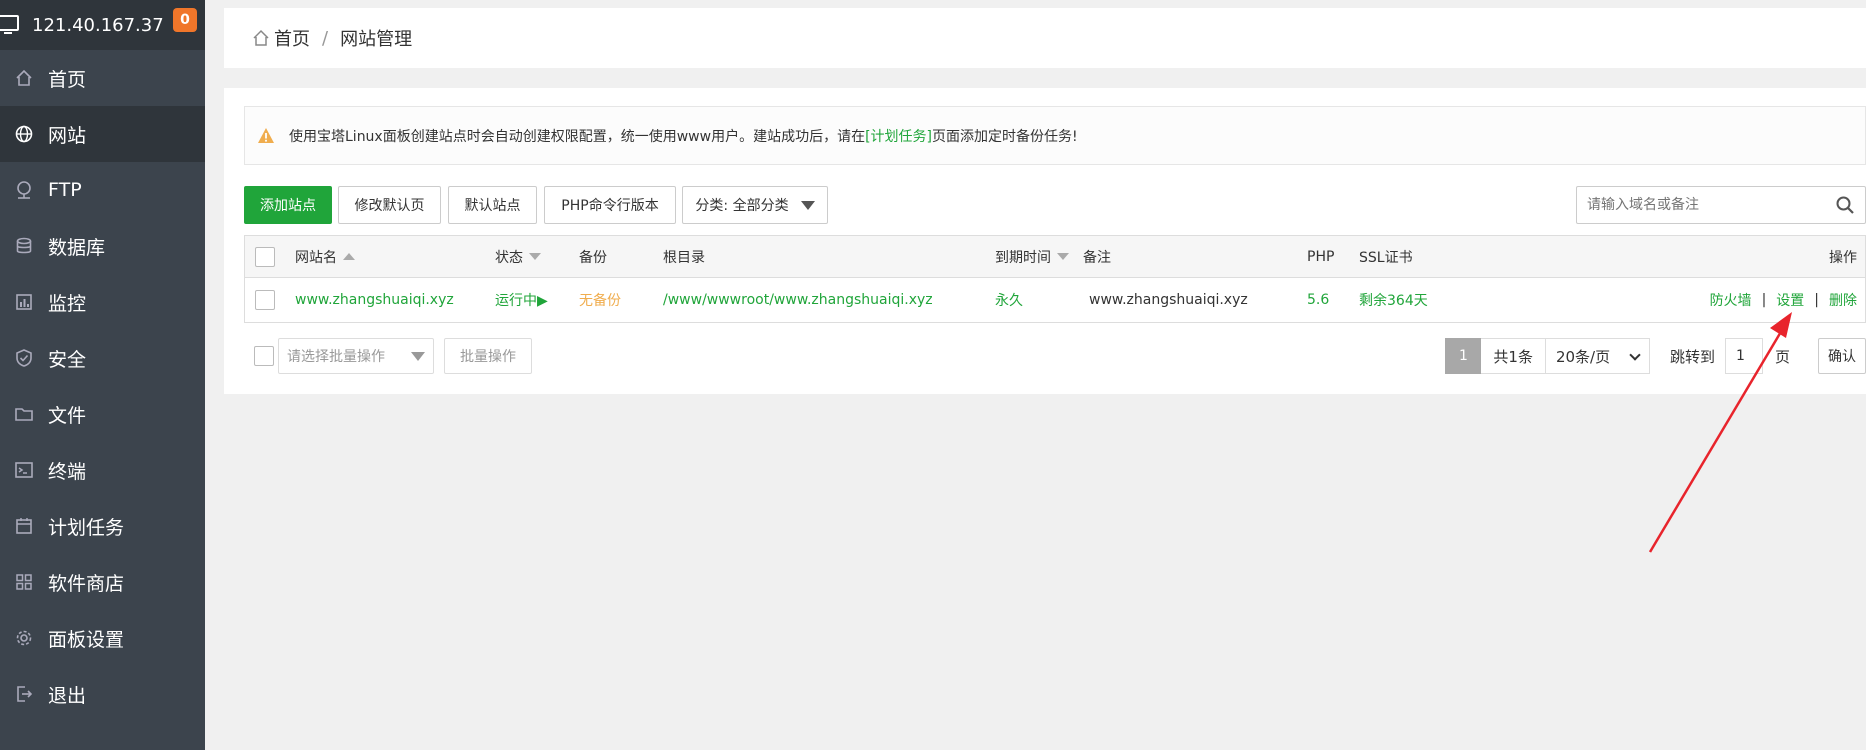 This screenshot has width=1866, height=750. What do you see at coordinates (1318, 300) in the screenshot?
I see `php-version-link: 5.6` at bounding box center [1318, 300].